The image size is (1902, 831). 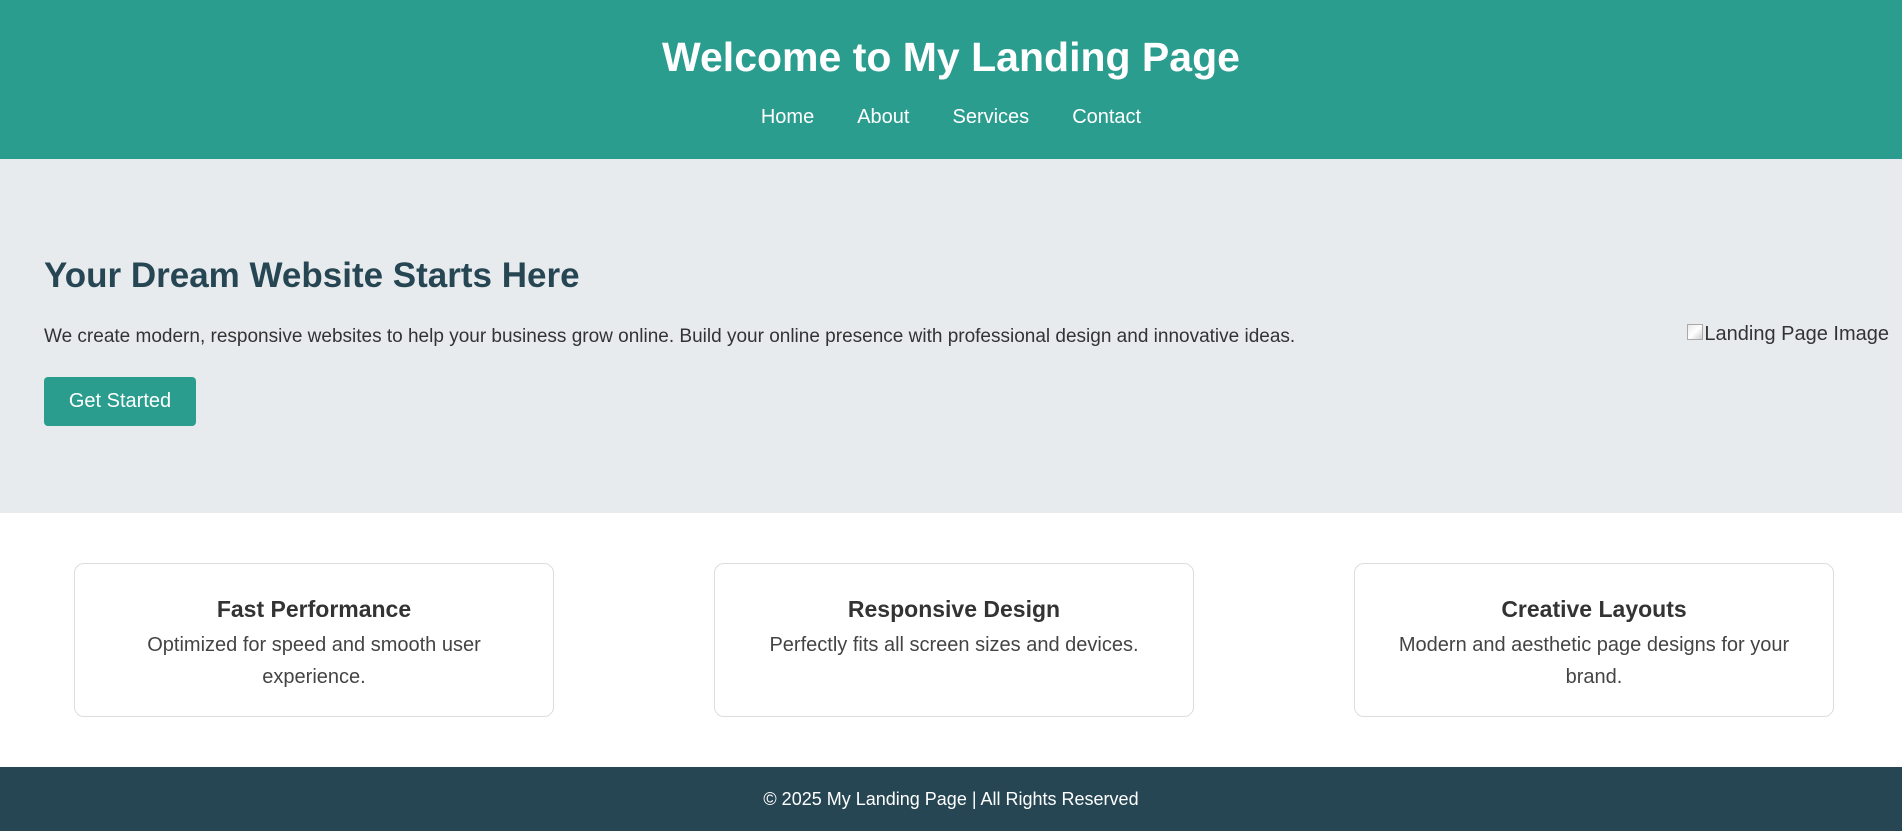 What do you see at coordinates (1796, 334) in the screenshot?
I see `hero-image-alt-text: Landing Page Image` at bounding box center [1796, 334].